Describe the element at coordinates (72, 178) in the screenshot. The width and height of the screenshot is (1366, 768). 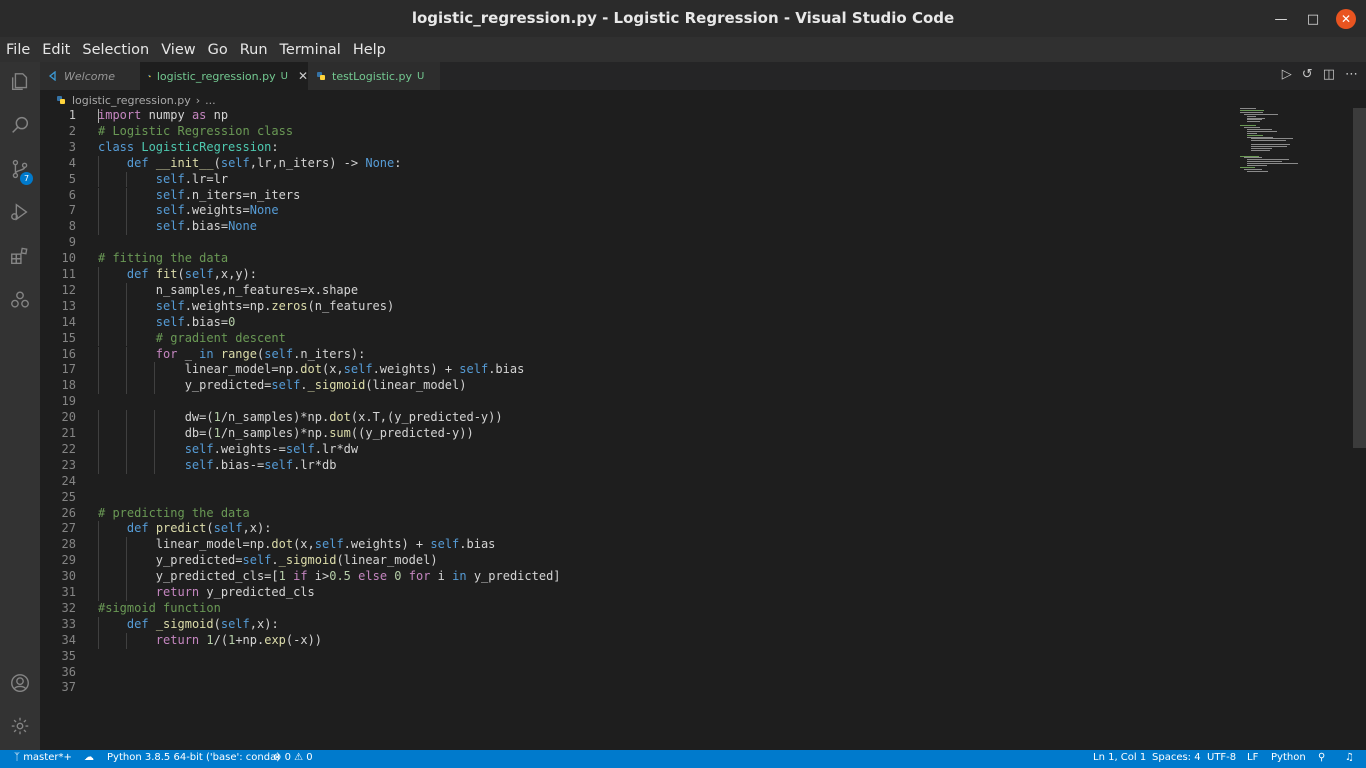
I see `line-number: 5` at that location.